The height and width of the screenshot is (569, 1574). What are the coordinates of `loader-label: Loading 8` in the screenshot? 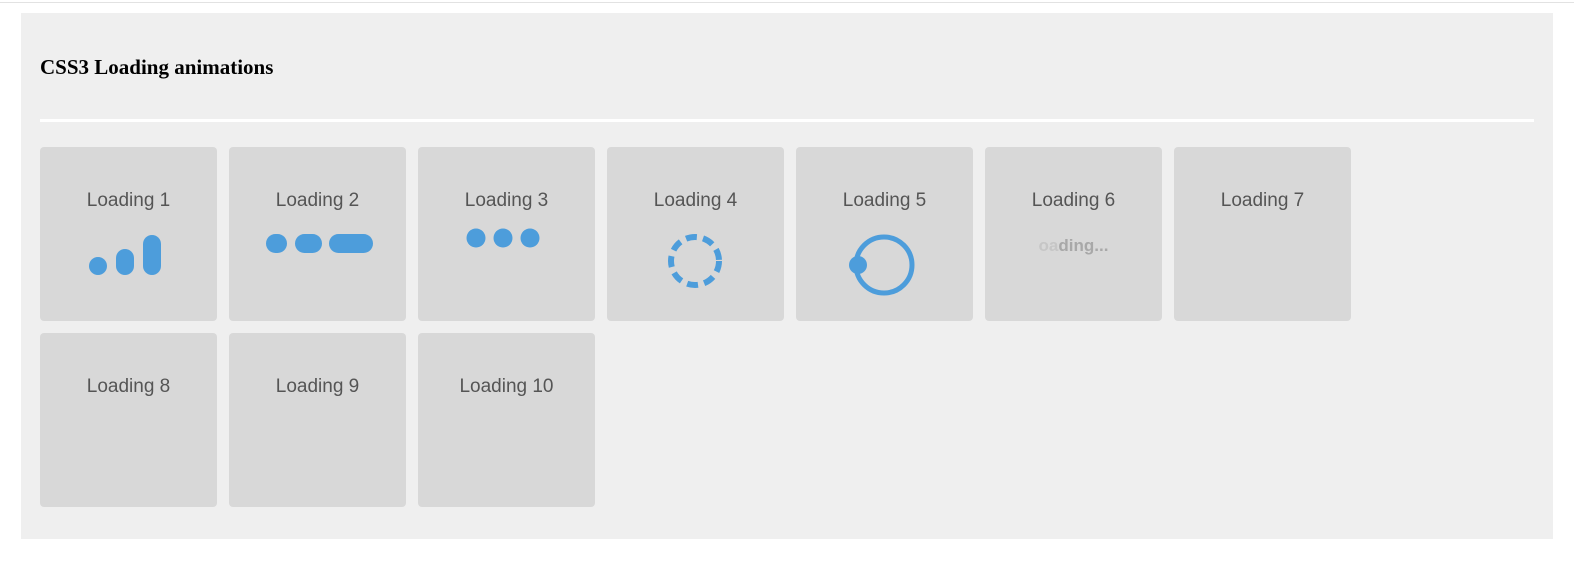 It's located at (128, 386).